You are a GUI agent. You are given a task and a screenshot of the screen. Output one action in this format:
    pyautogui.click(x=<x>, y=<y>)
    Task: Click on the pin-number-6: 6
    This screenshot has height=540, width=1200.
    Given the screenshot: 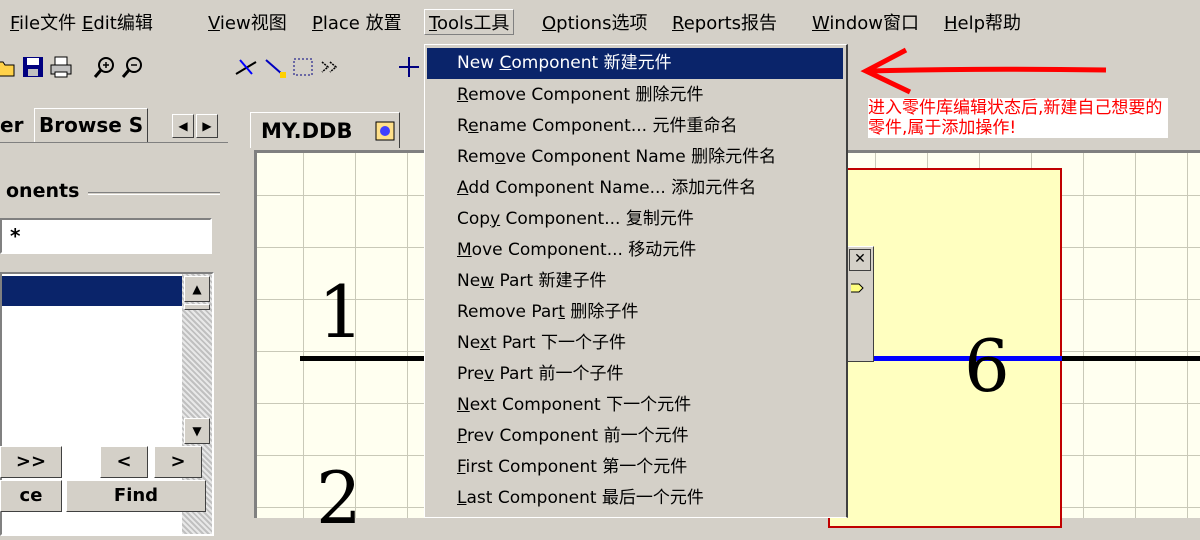 What is the action you would take?
    pyautogui.click(x=987, y=366)
    